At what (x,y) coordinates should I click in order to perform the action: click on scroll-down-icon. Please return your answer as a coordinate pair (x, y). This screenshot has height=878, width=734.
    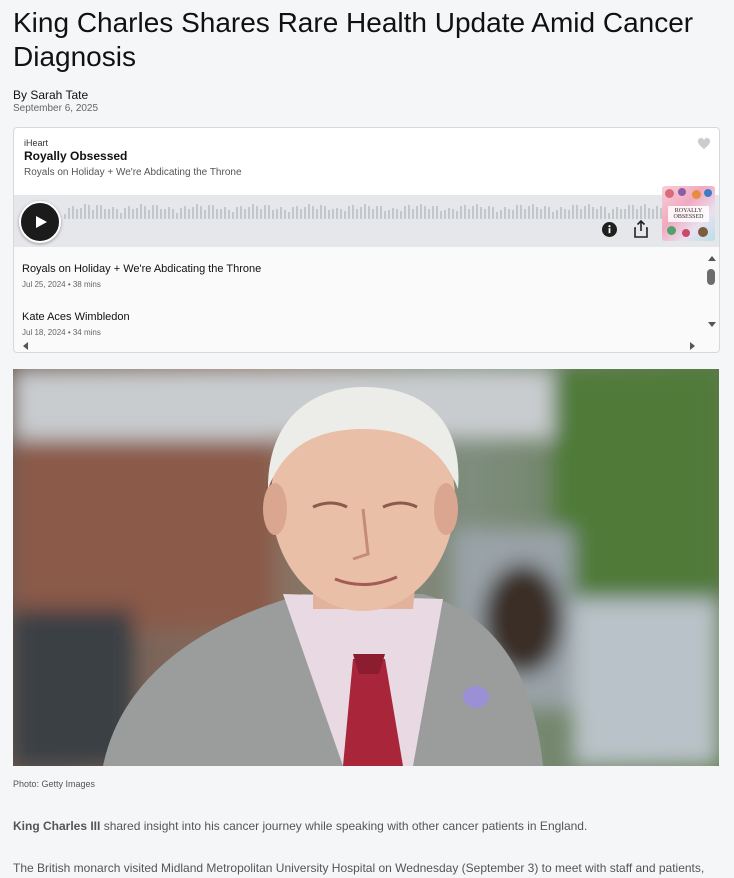
    Looking at the image, I should click on (712, 324).